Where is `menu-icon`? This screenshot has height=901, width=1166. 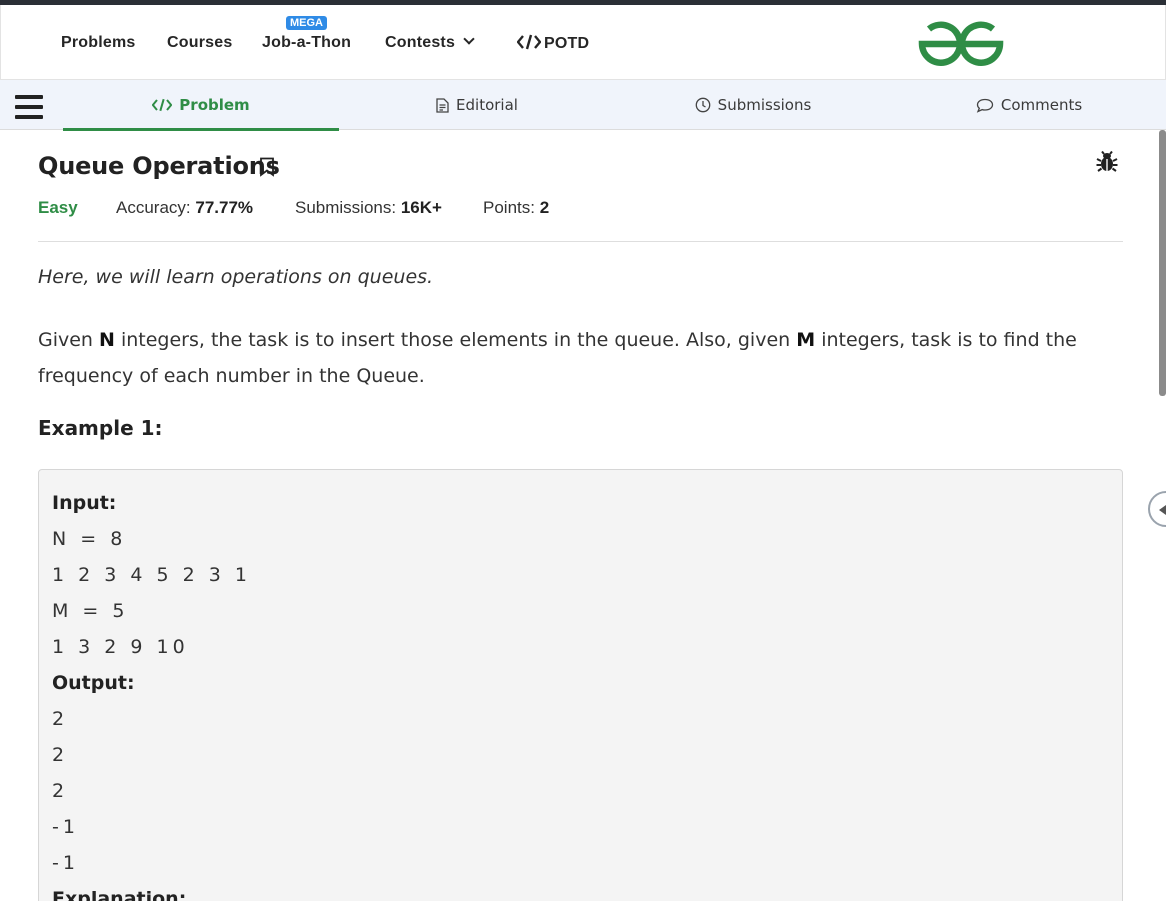 menu-icon is located at coordinates (29, 107).